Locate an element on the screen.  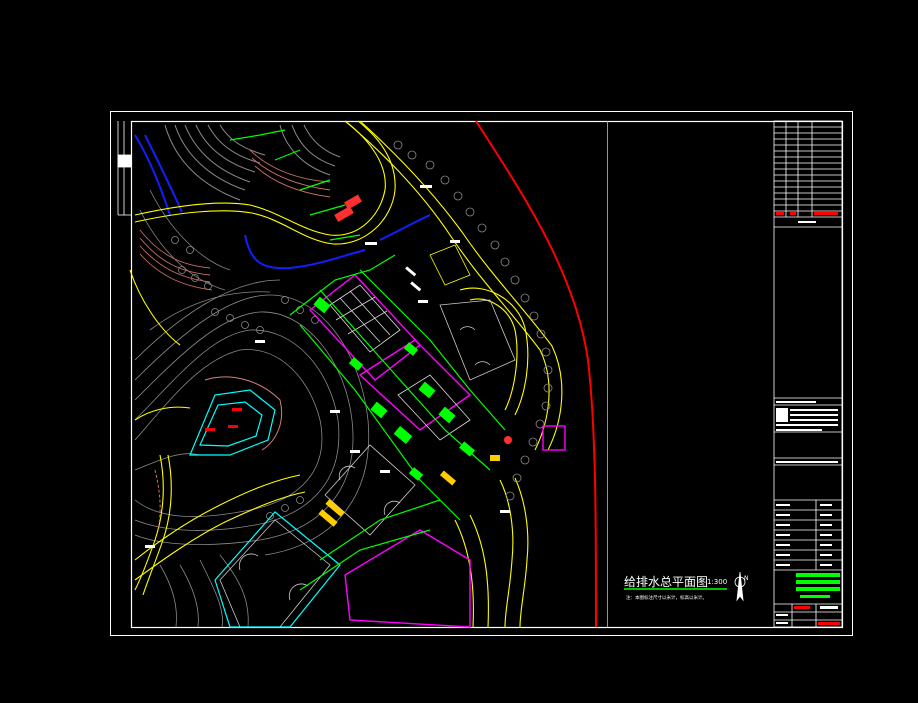
svg-text: N is located at coordinates (746, 578).